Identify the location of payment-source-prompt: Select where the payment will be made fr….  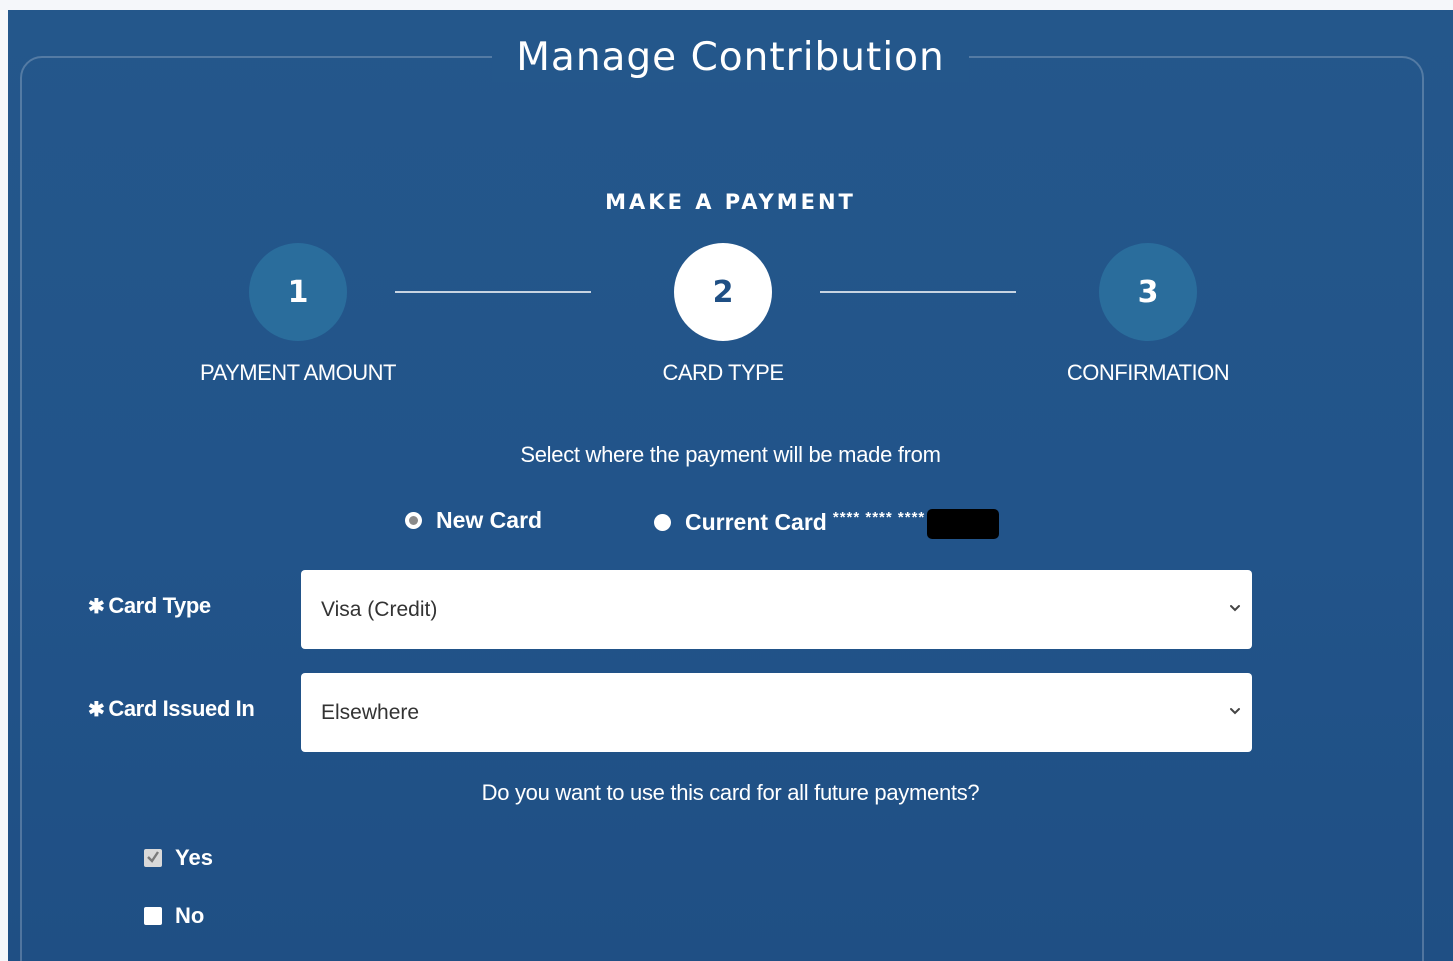
(730, 454).